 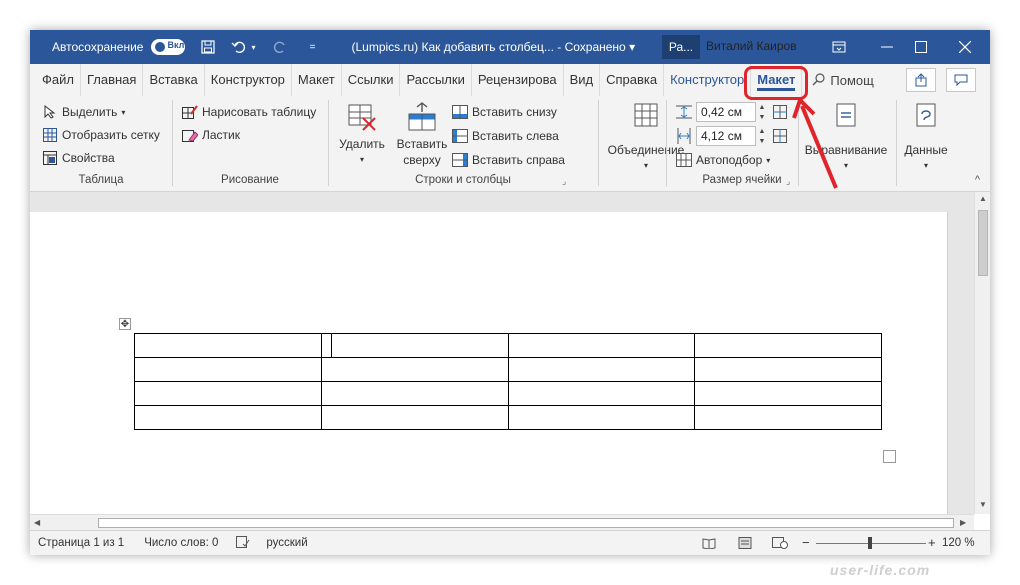 What do you see at coordinates (921, 47) in the screenshot?
I see `maximize-icon` at bounding box center [921, 47].